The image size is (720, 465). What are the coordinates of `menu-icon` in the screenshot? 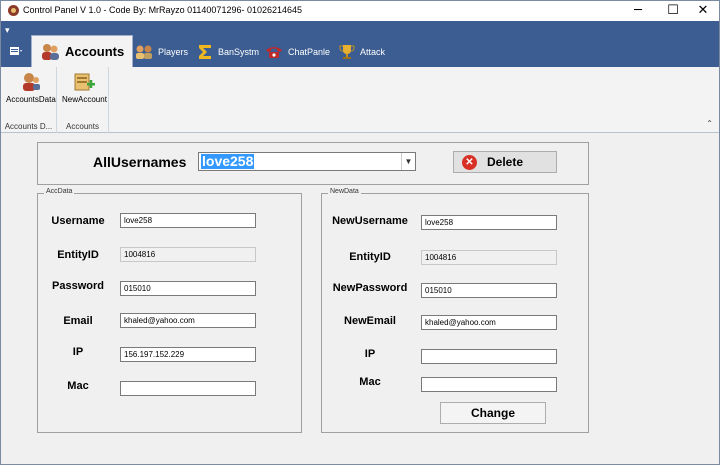 It's located at (16, 51).